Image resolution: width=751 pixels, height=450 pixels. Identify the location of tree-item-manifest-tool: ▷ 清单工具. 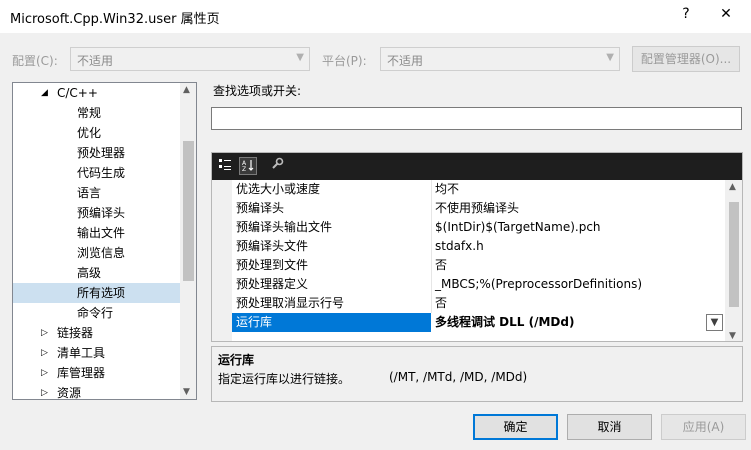
(98, 353).